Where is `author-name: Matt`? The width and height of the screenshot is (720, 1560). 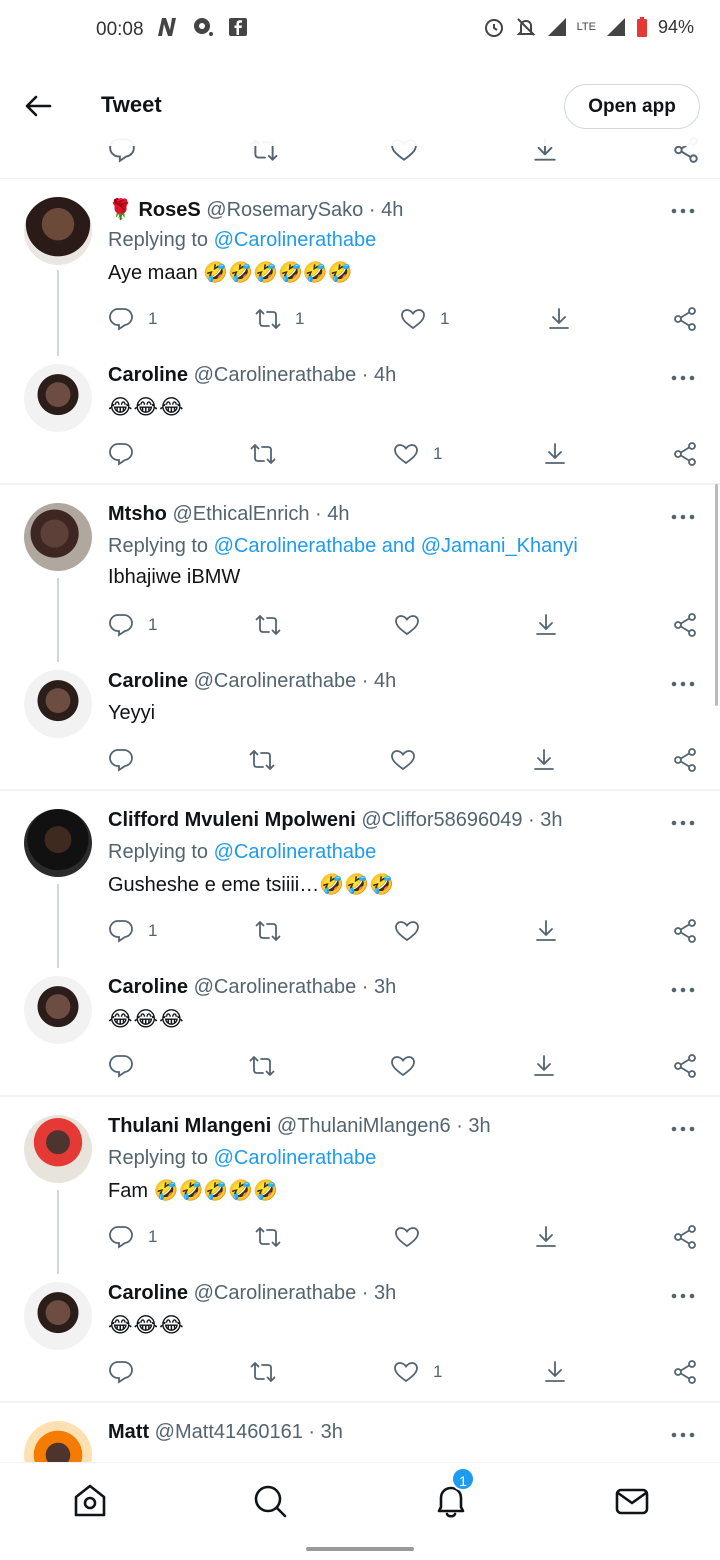 author-name: Matt is located at coordinates (128, 1432).